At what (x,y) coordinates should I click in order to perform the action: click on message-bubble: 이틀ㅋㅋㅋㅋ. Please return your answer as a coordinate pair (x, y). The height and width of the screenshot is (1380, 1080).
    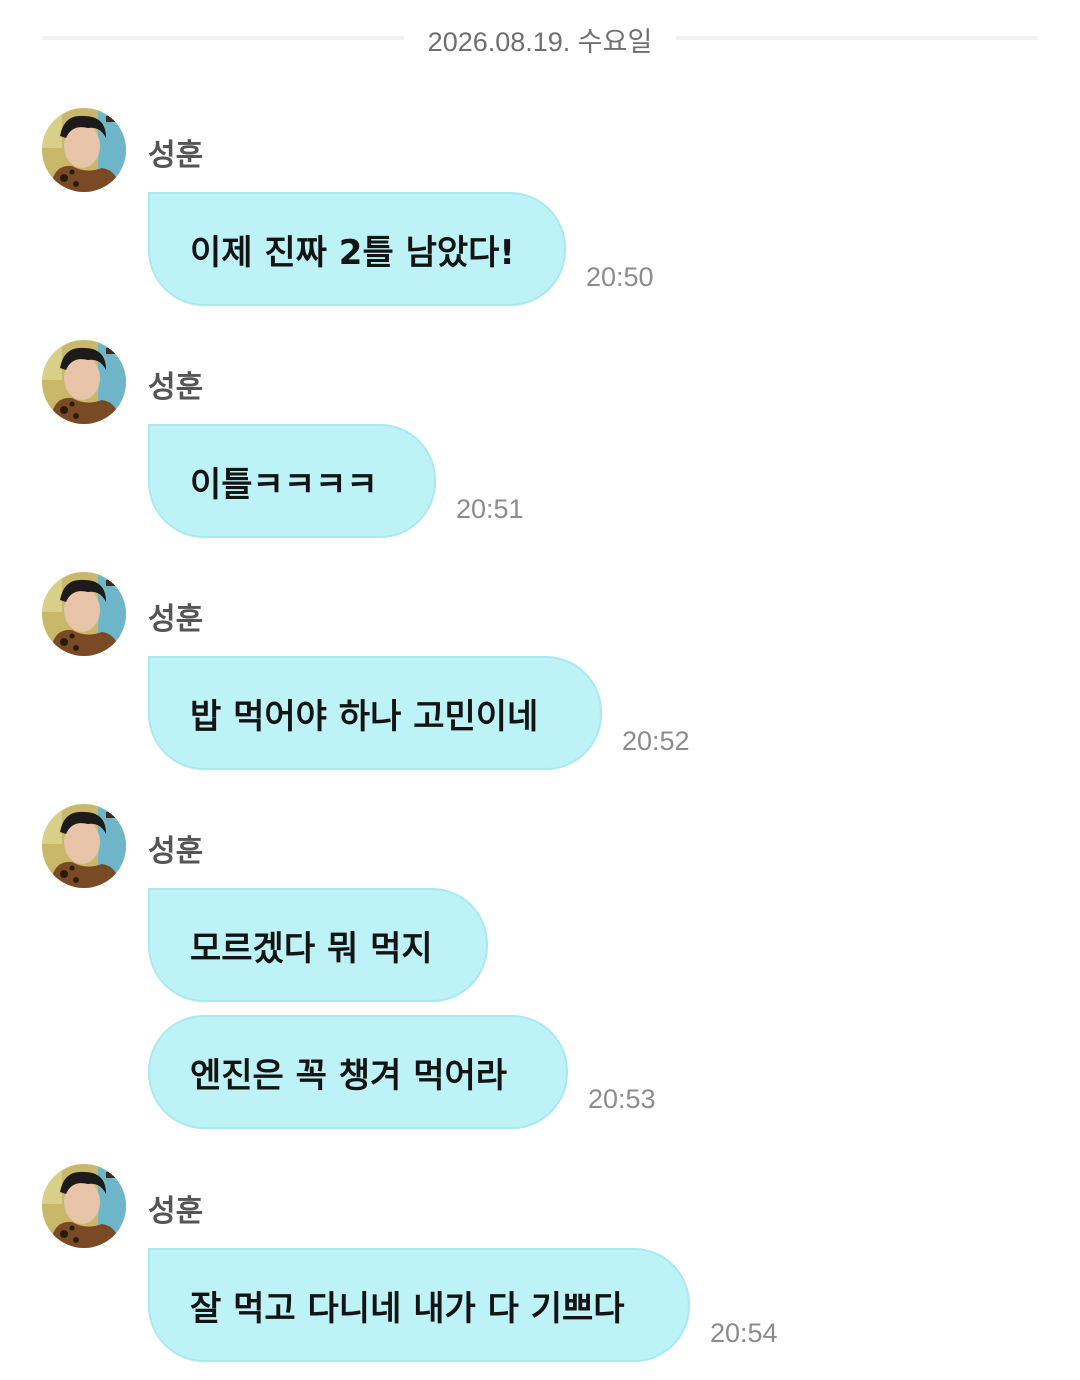
    Looking at the image, I should click on (292, 481).